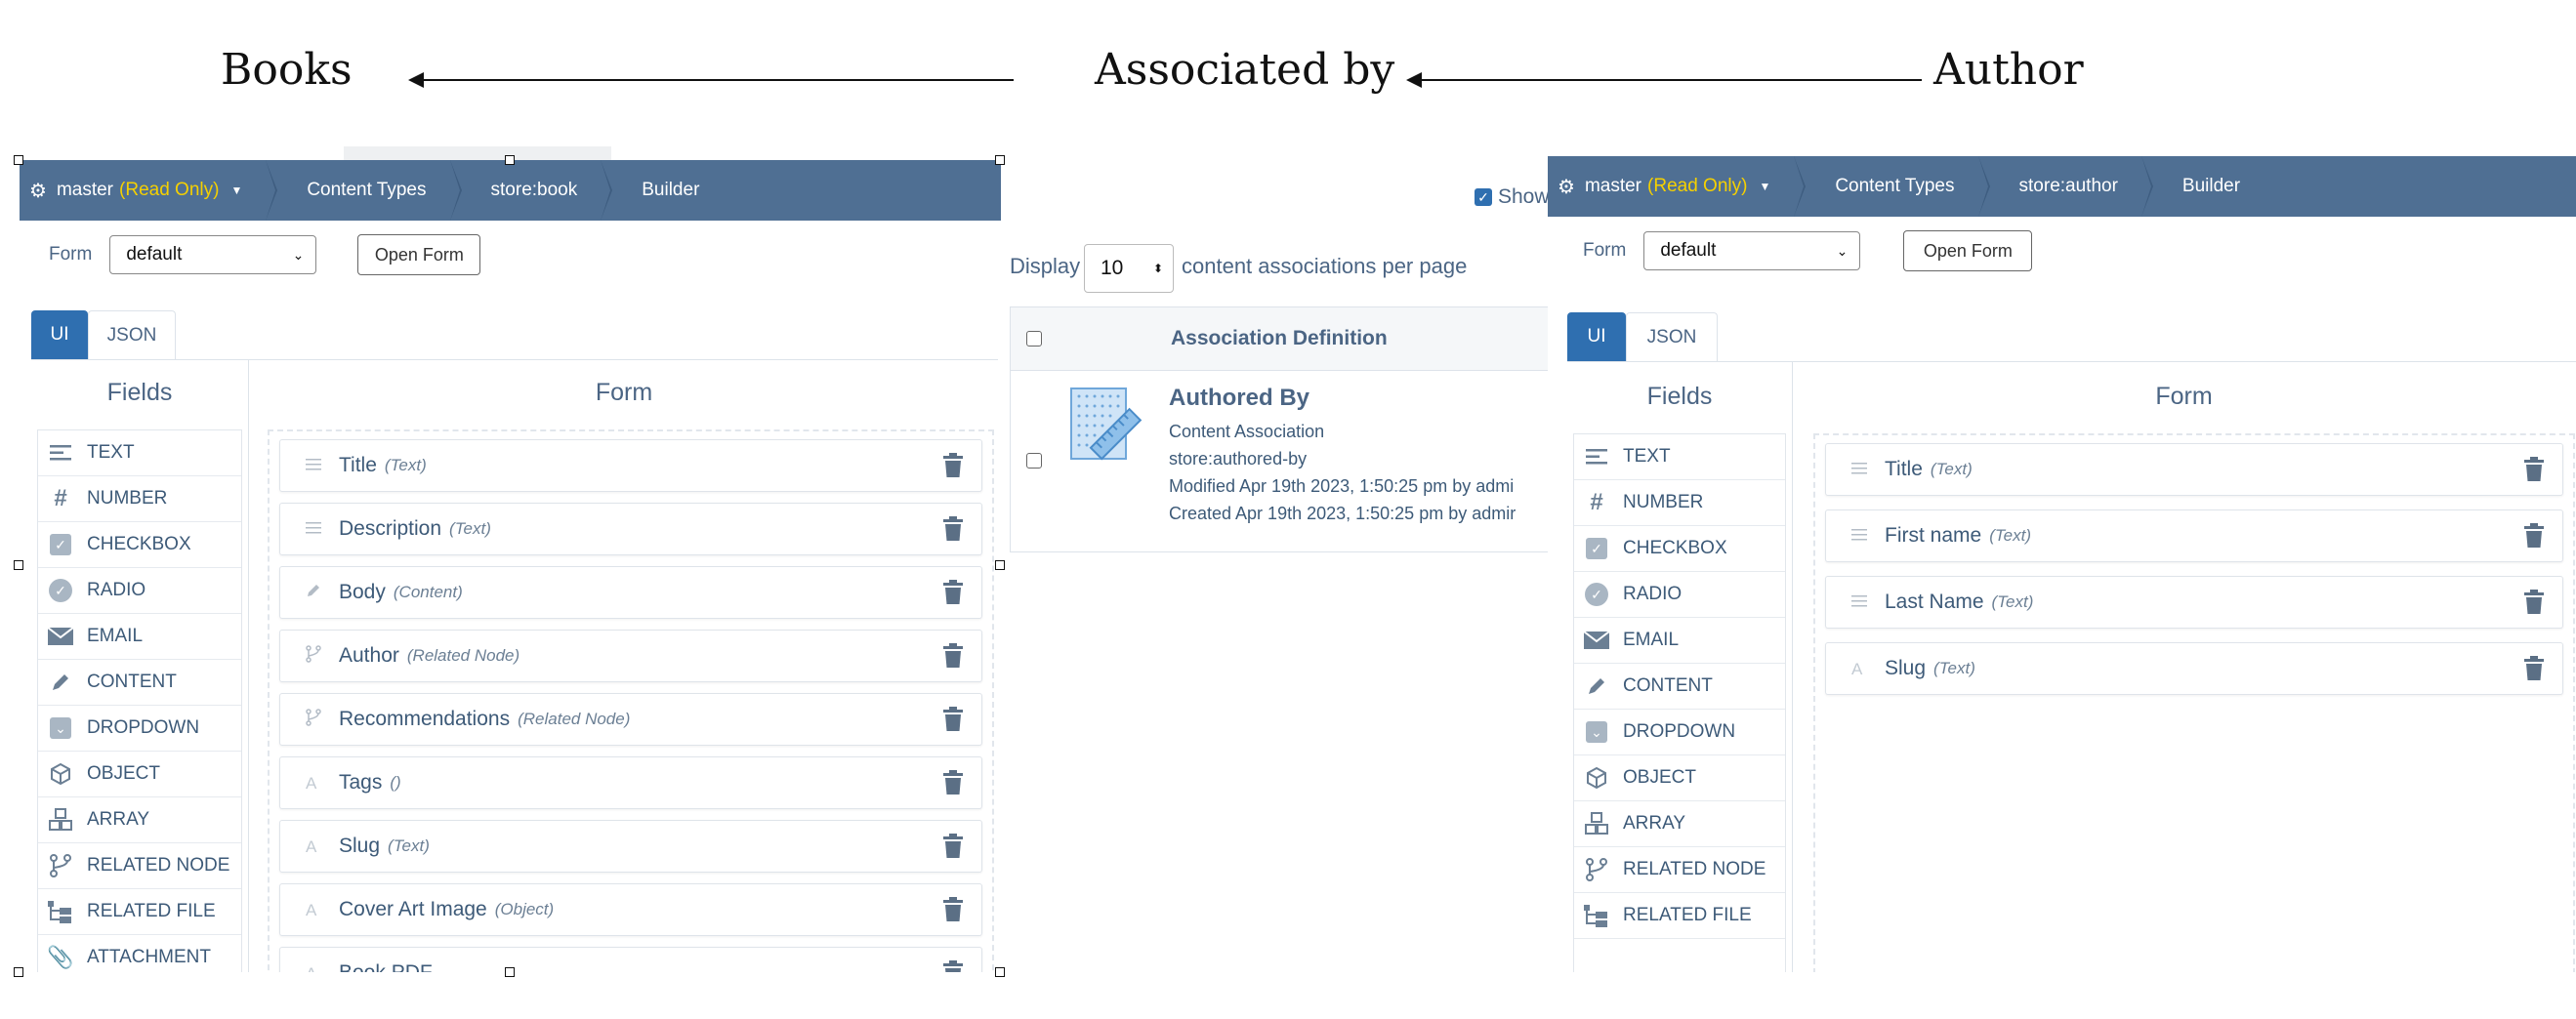 This screenshot has height=1019, width=2576. I want to click on breadcrumb-type: store:book, so click(532, 190).